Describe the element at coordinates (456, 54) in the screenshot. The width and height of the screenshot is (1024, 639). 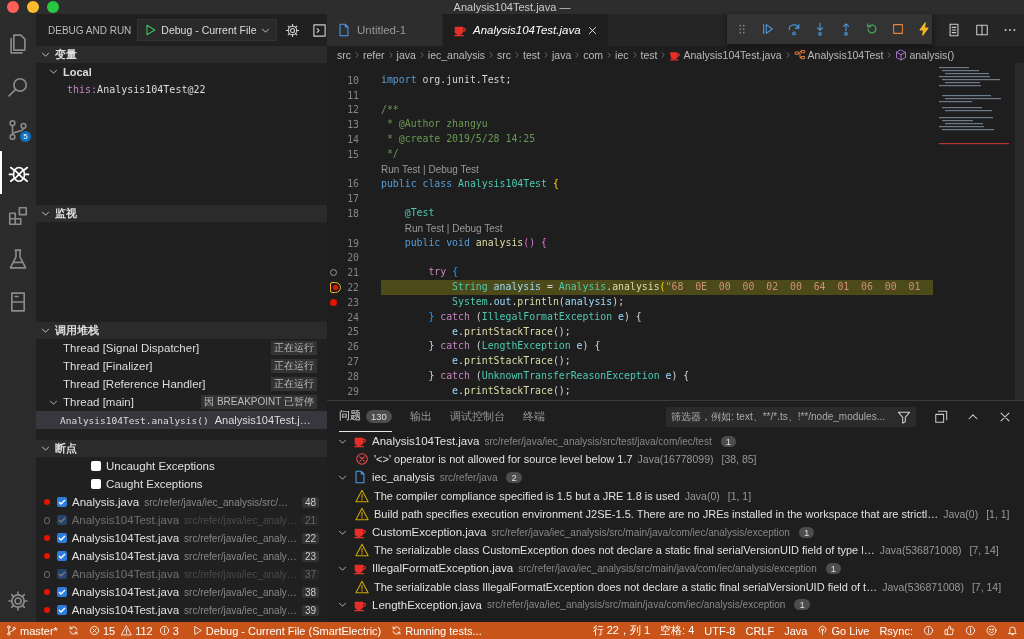
I see `breadcrumb-item: iec_analysis` at that location.